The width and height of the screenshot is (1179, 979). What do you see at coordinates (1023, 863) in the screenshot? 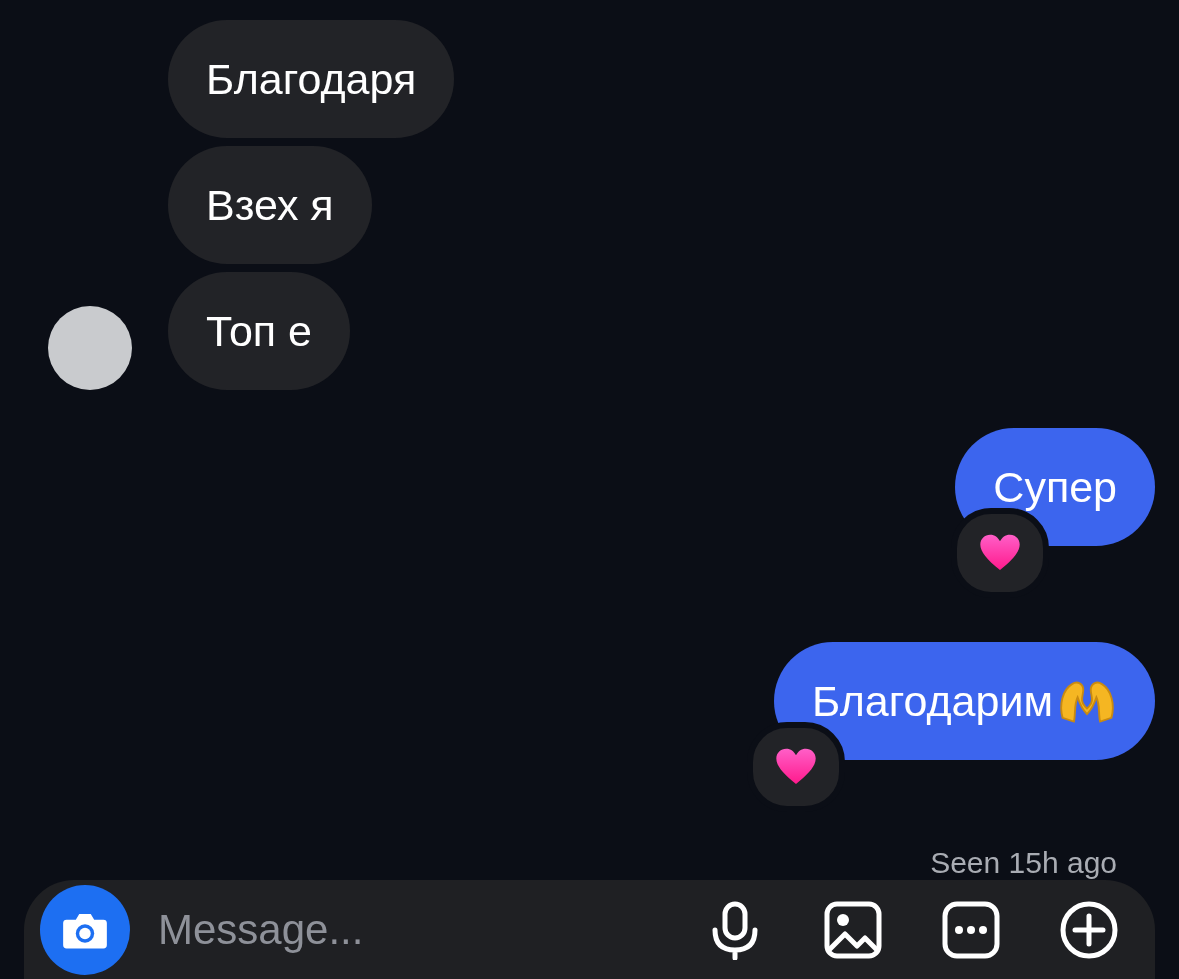
I see `seen-status: Seen 15h ago` at bounding box center [1023, 863].